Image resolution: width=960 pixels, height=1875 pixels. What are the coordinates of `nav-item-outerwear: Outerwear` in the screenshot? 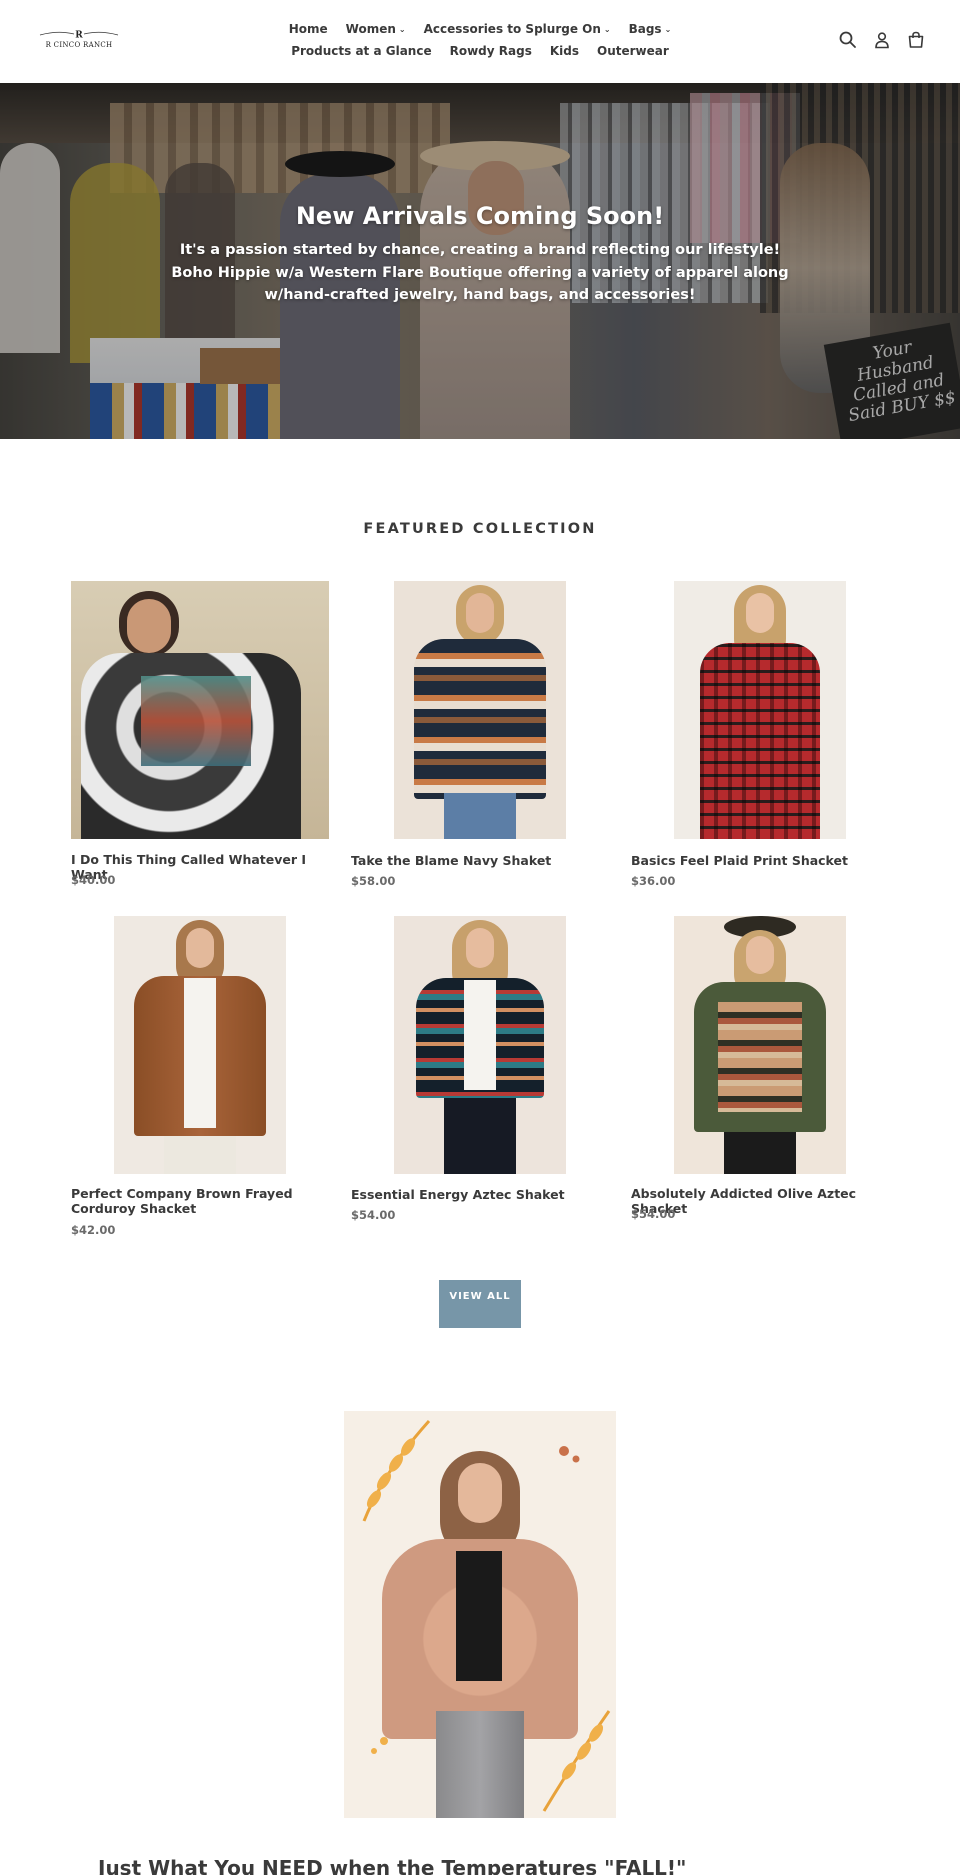 It's located at (633, 51).